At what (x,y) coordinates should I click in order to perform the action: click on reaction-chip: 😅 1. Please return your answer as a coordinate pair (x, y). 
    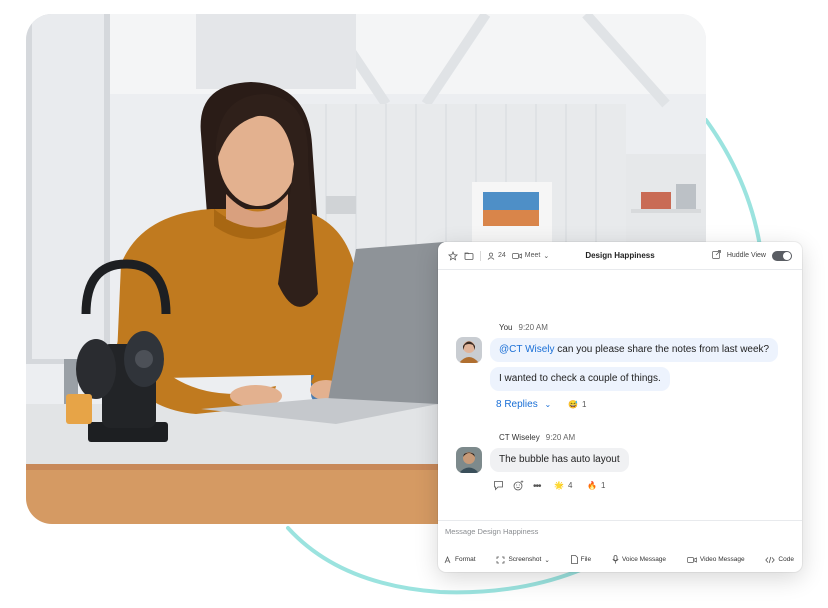
    Looking at the image, I should click on (577, 404).